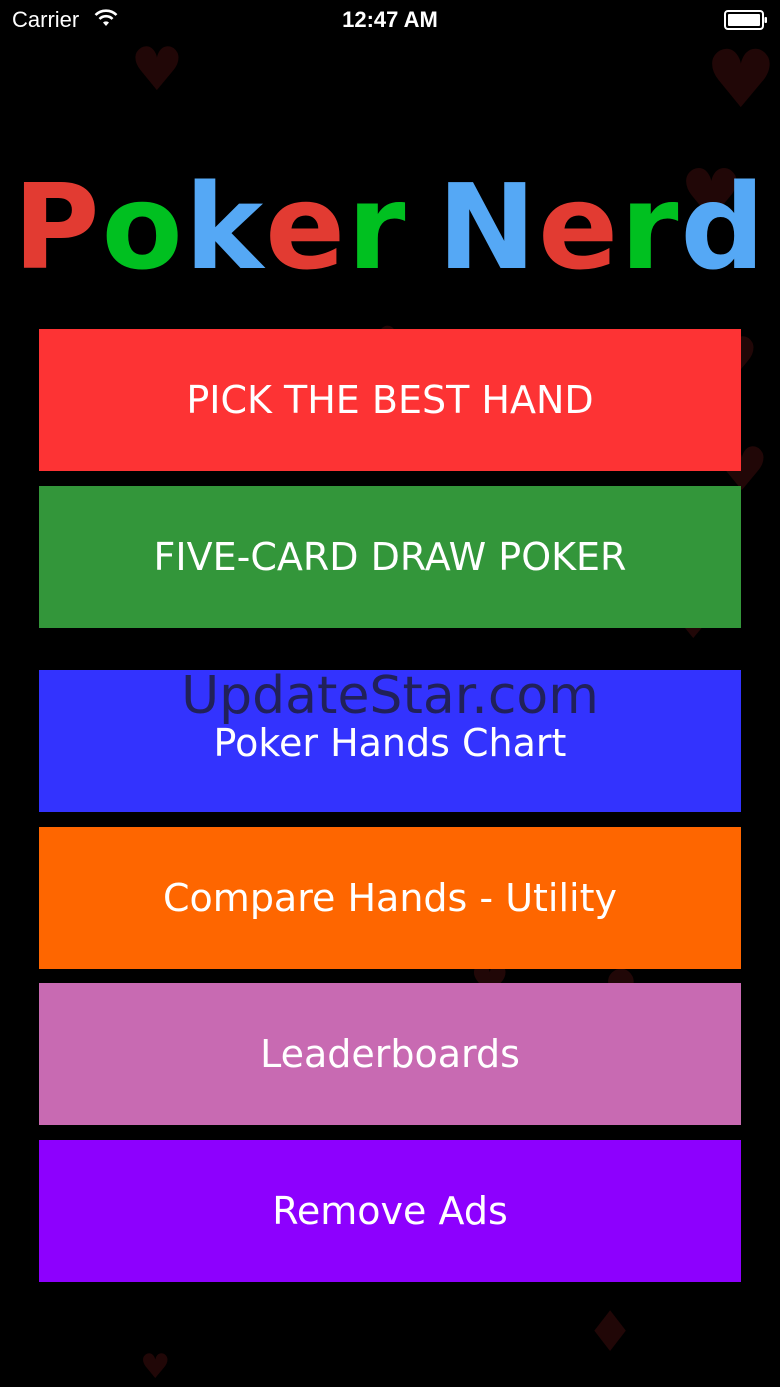 Image resolution: width=780 pixels, height=1387 pixels. I want to click on title-letter: k, so click(225, 227).